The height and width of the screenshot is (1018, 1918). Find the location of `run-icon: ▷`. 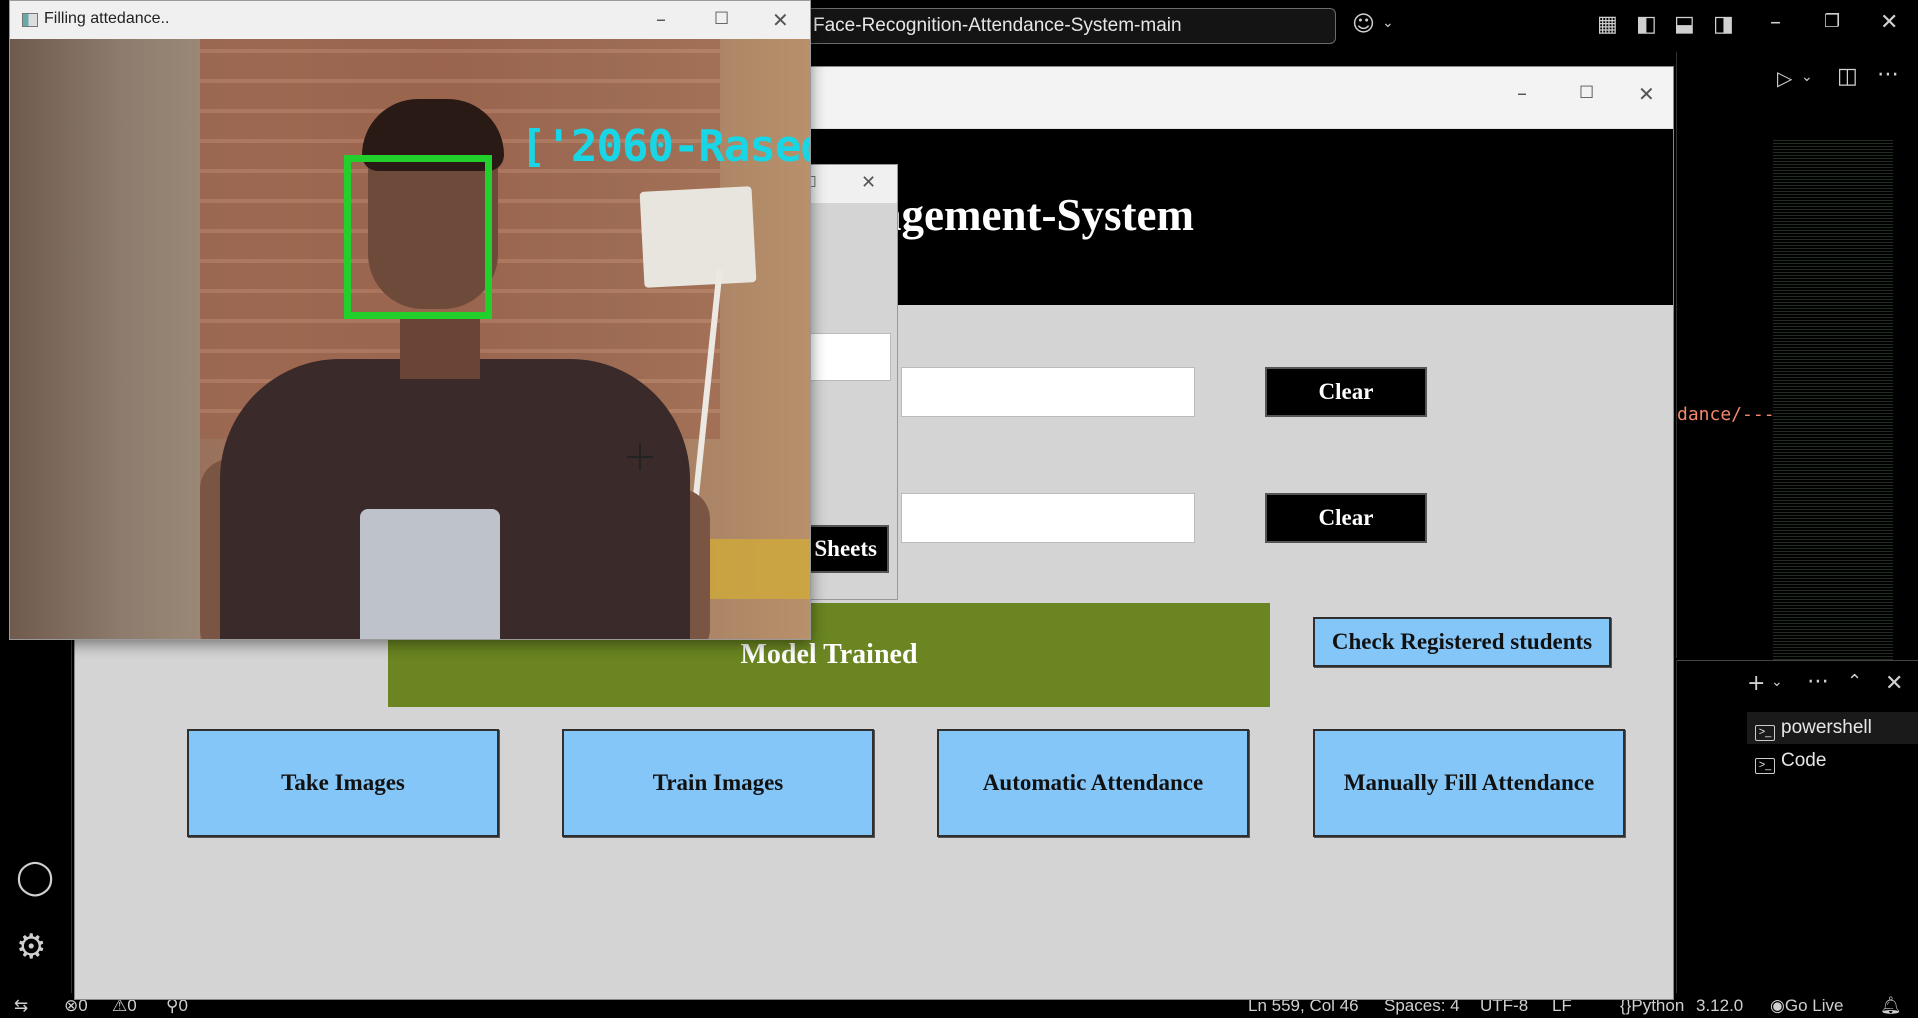

run-icon: ▷ is located at coordinates (1784, 78).